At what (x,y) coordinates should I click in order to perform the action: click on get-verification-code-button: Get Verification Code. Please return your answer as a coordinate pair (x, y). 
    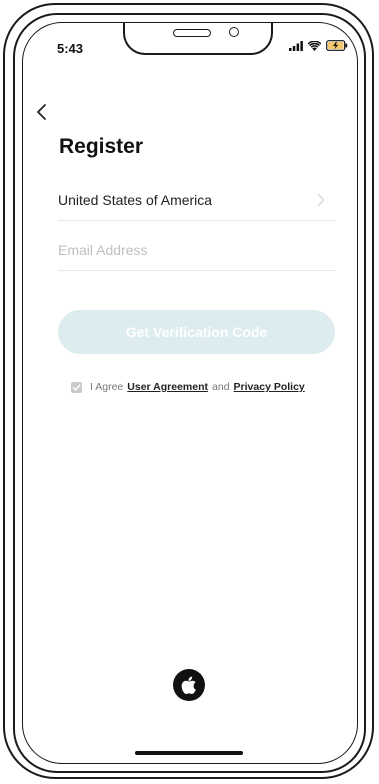
    Looking at the image, I should click on (196, 332).